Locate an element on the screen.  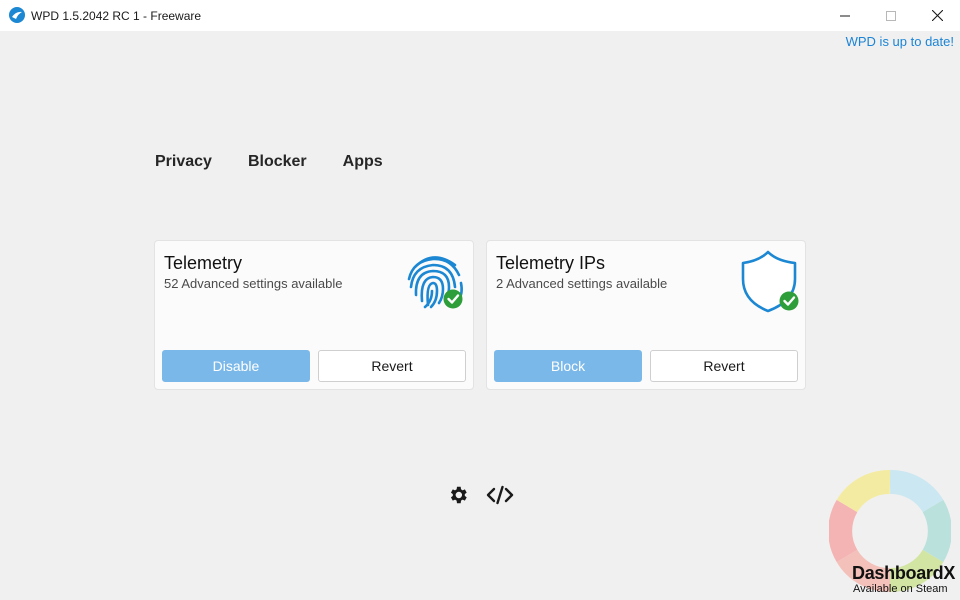
minimize-button is located at coordinates (845, 15).